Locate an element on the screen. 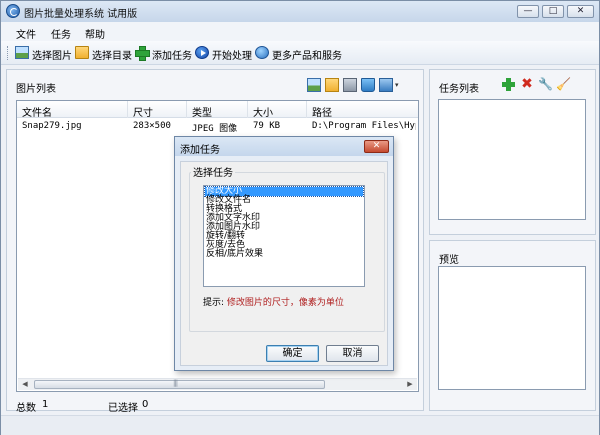 Image resolution: width=600 pixels, height=435 pixels. minimize-icon: — is located at coordinates (528, 11).